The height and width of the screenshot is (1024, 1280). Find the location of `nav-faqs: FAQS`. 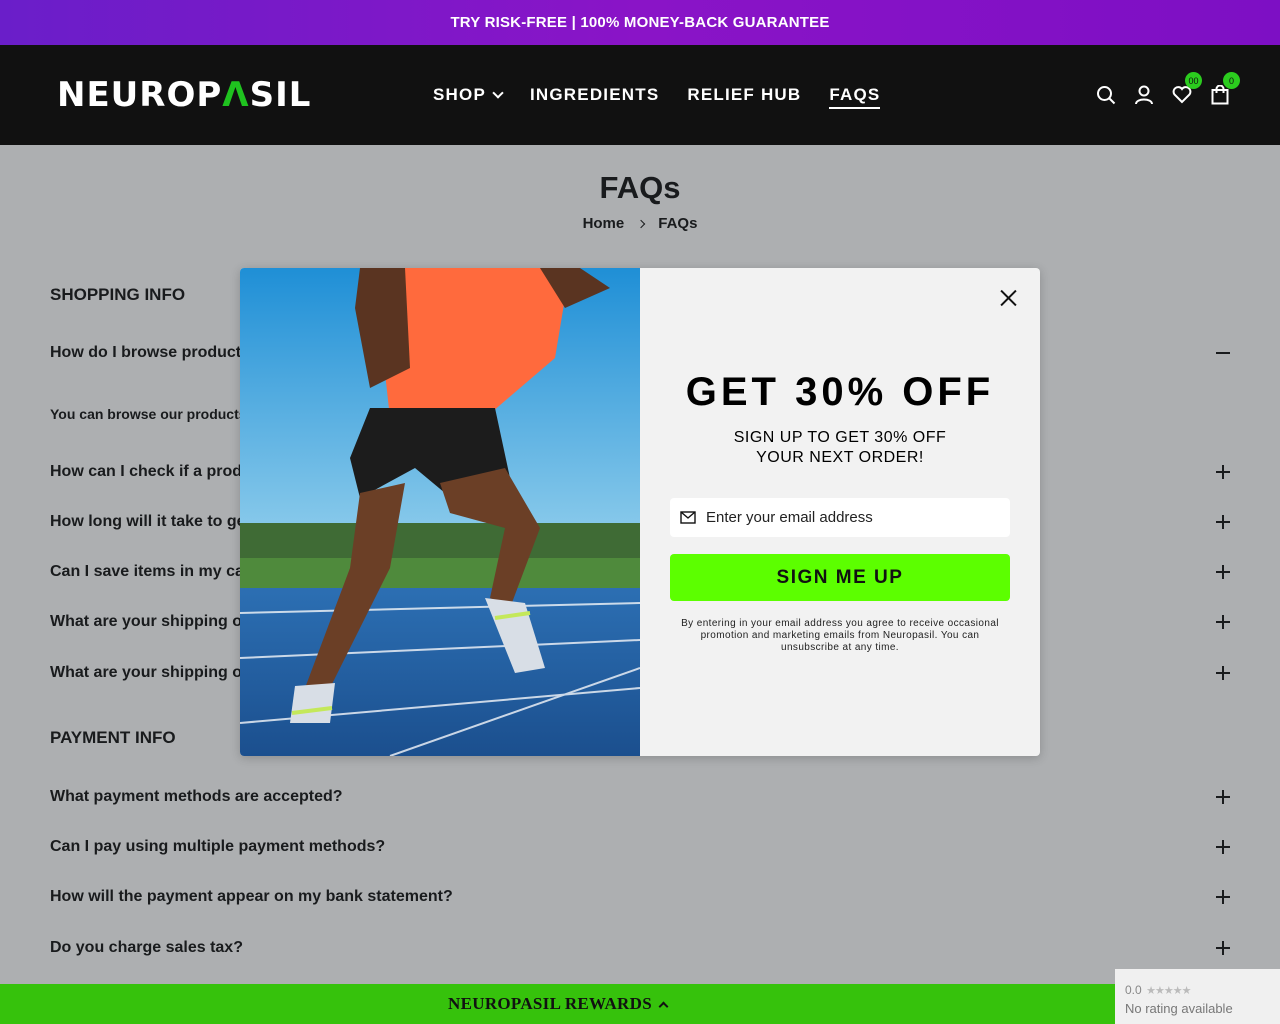

nav-faqs: FAQS is located at coordinates (855, 97).